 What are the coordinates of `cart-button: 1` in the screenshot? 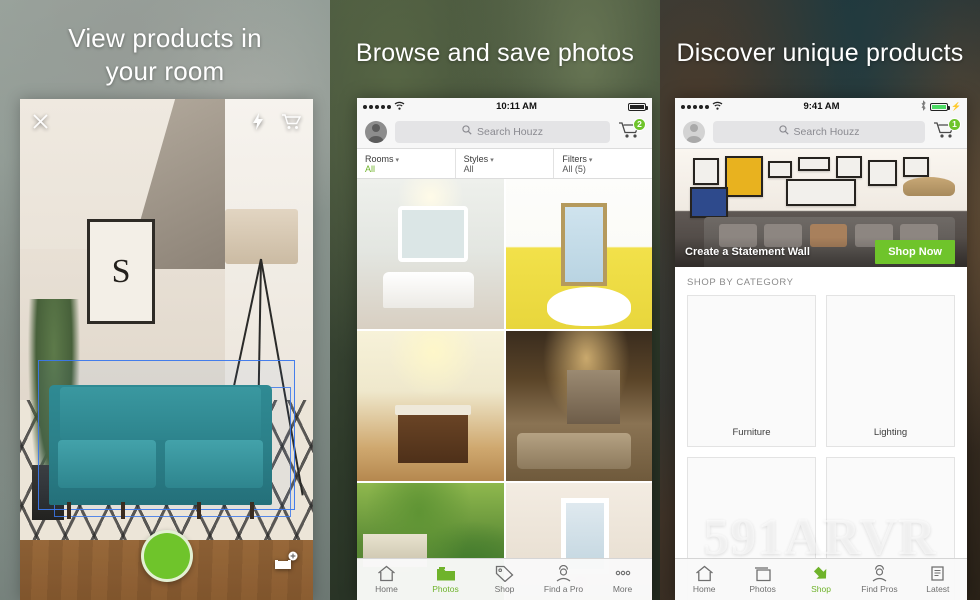 It's located at (947, 130).